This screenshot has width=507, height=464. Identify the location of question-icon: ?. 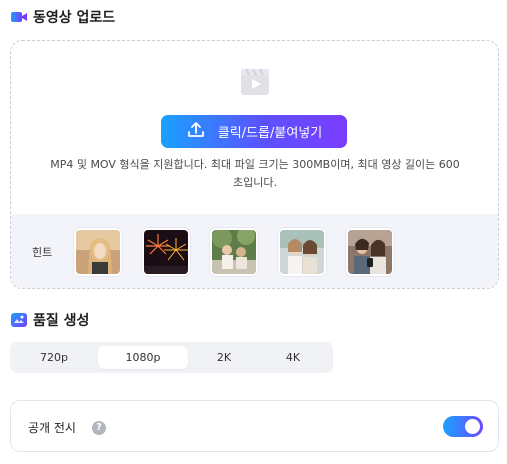
(99, 428).